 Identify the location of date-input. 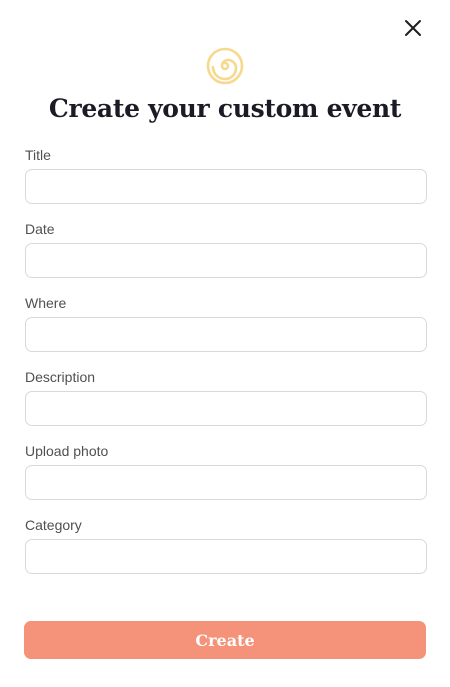
(226, 260).